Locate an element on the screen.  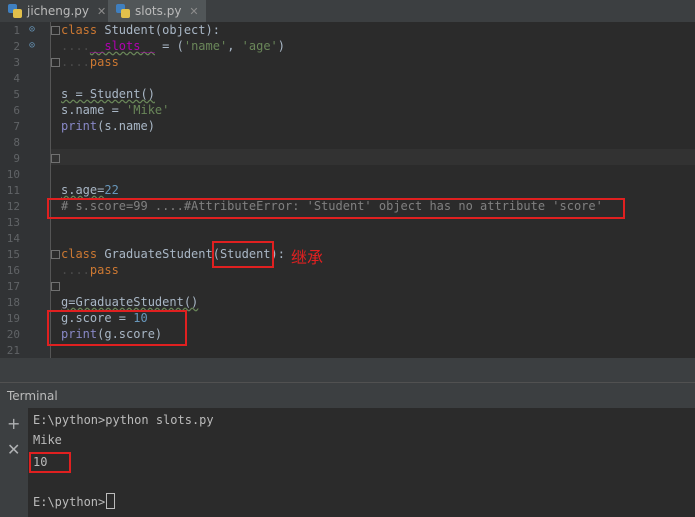
annotation-box-comment is located at coordinates (336, 208).